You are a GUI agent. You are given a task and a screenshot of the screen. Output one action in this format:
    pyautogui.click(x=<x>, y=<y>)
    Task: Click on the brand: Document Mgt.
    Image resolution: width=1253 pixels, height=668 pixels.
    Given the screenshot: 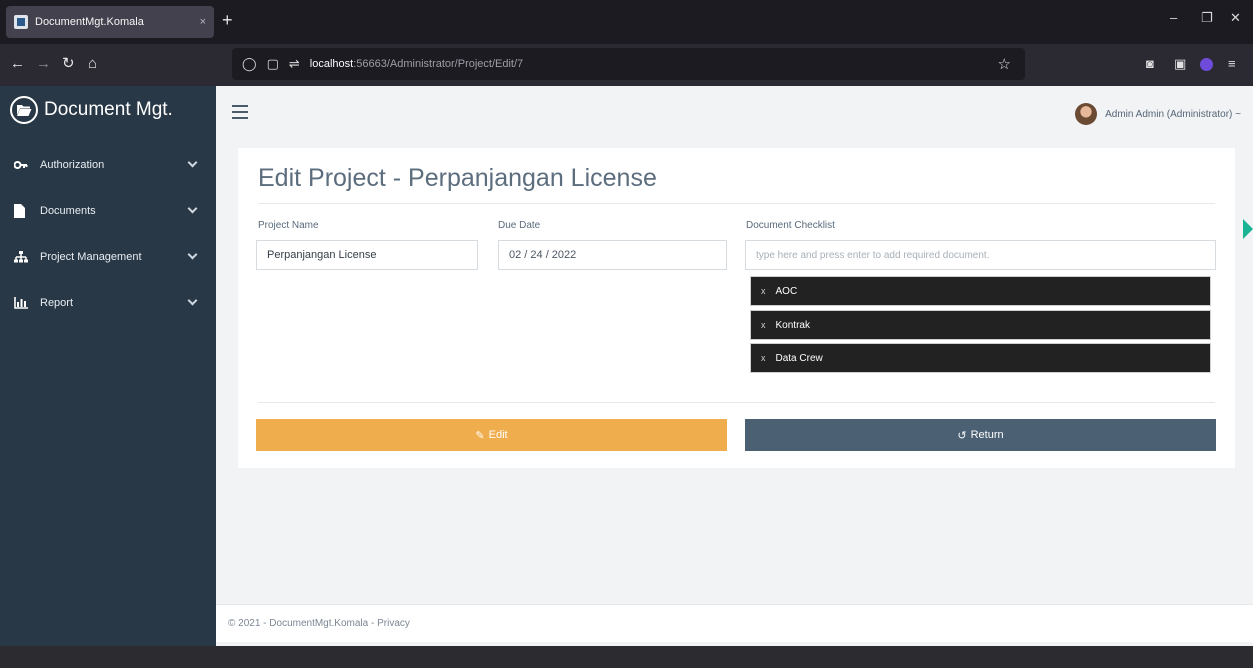 What is the action you would take?
    pyautogui.click(x=91, y=110)
    